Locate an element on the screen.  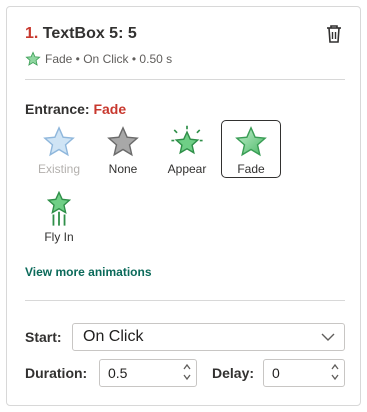
start-label: Start: is located at coordinates (43, 337).